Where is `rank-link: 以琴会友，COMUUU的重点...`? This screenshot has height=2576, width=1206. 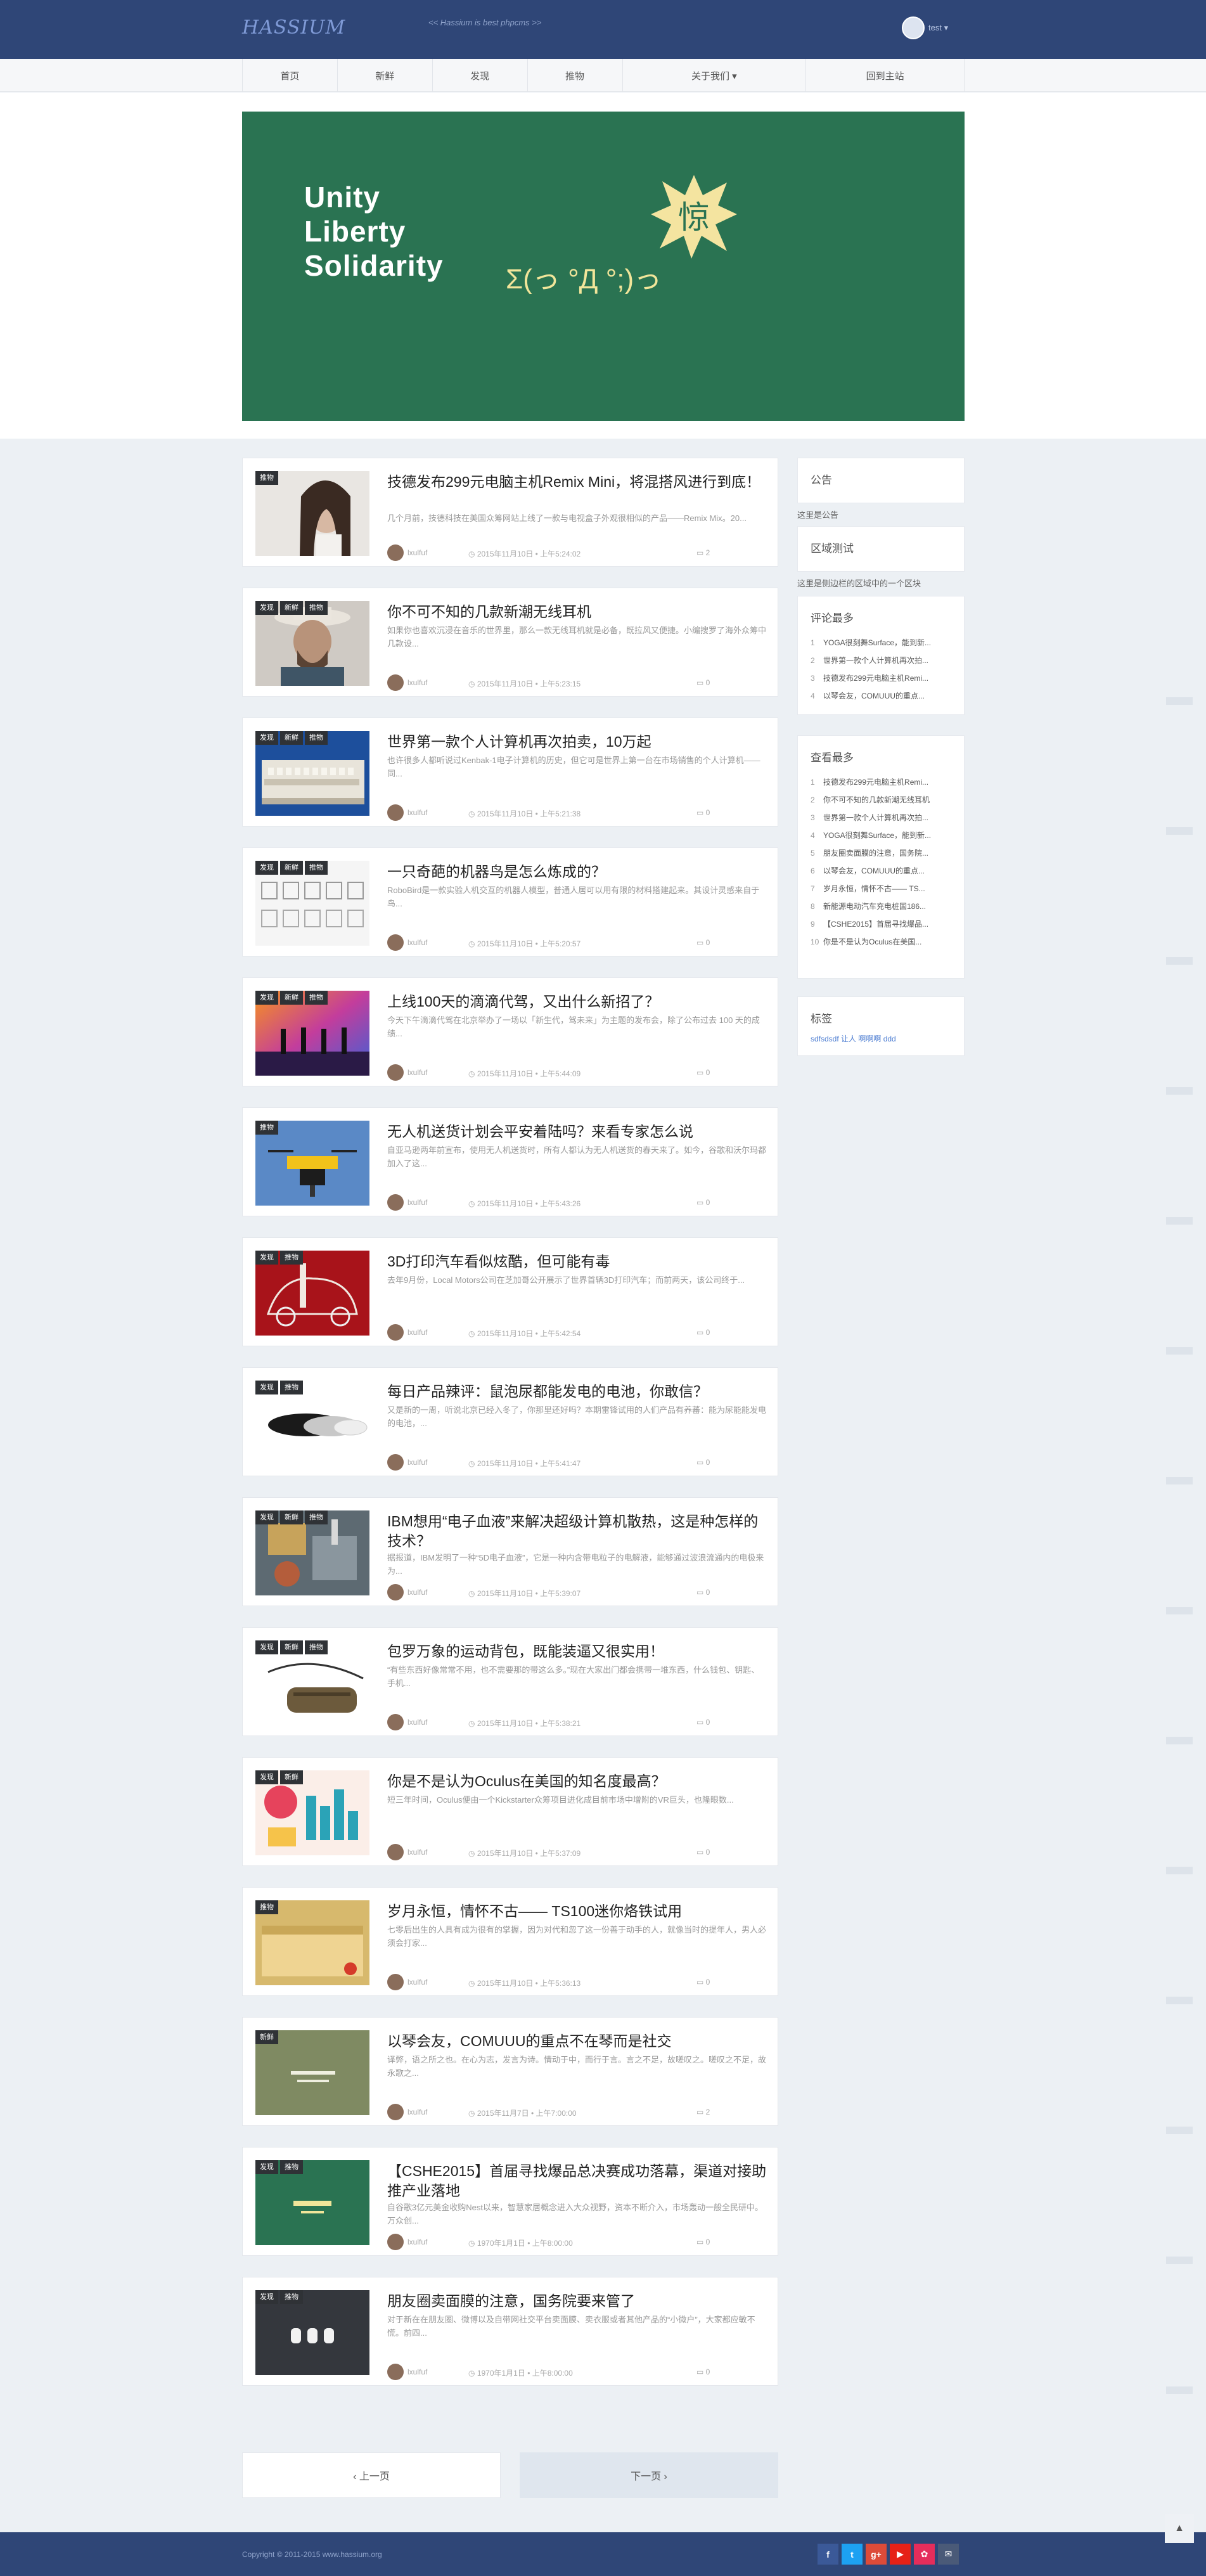 rank-link: 以琴会友，COMUUU的重点... is located at coordinates (874, 870).